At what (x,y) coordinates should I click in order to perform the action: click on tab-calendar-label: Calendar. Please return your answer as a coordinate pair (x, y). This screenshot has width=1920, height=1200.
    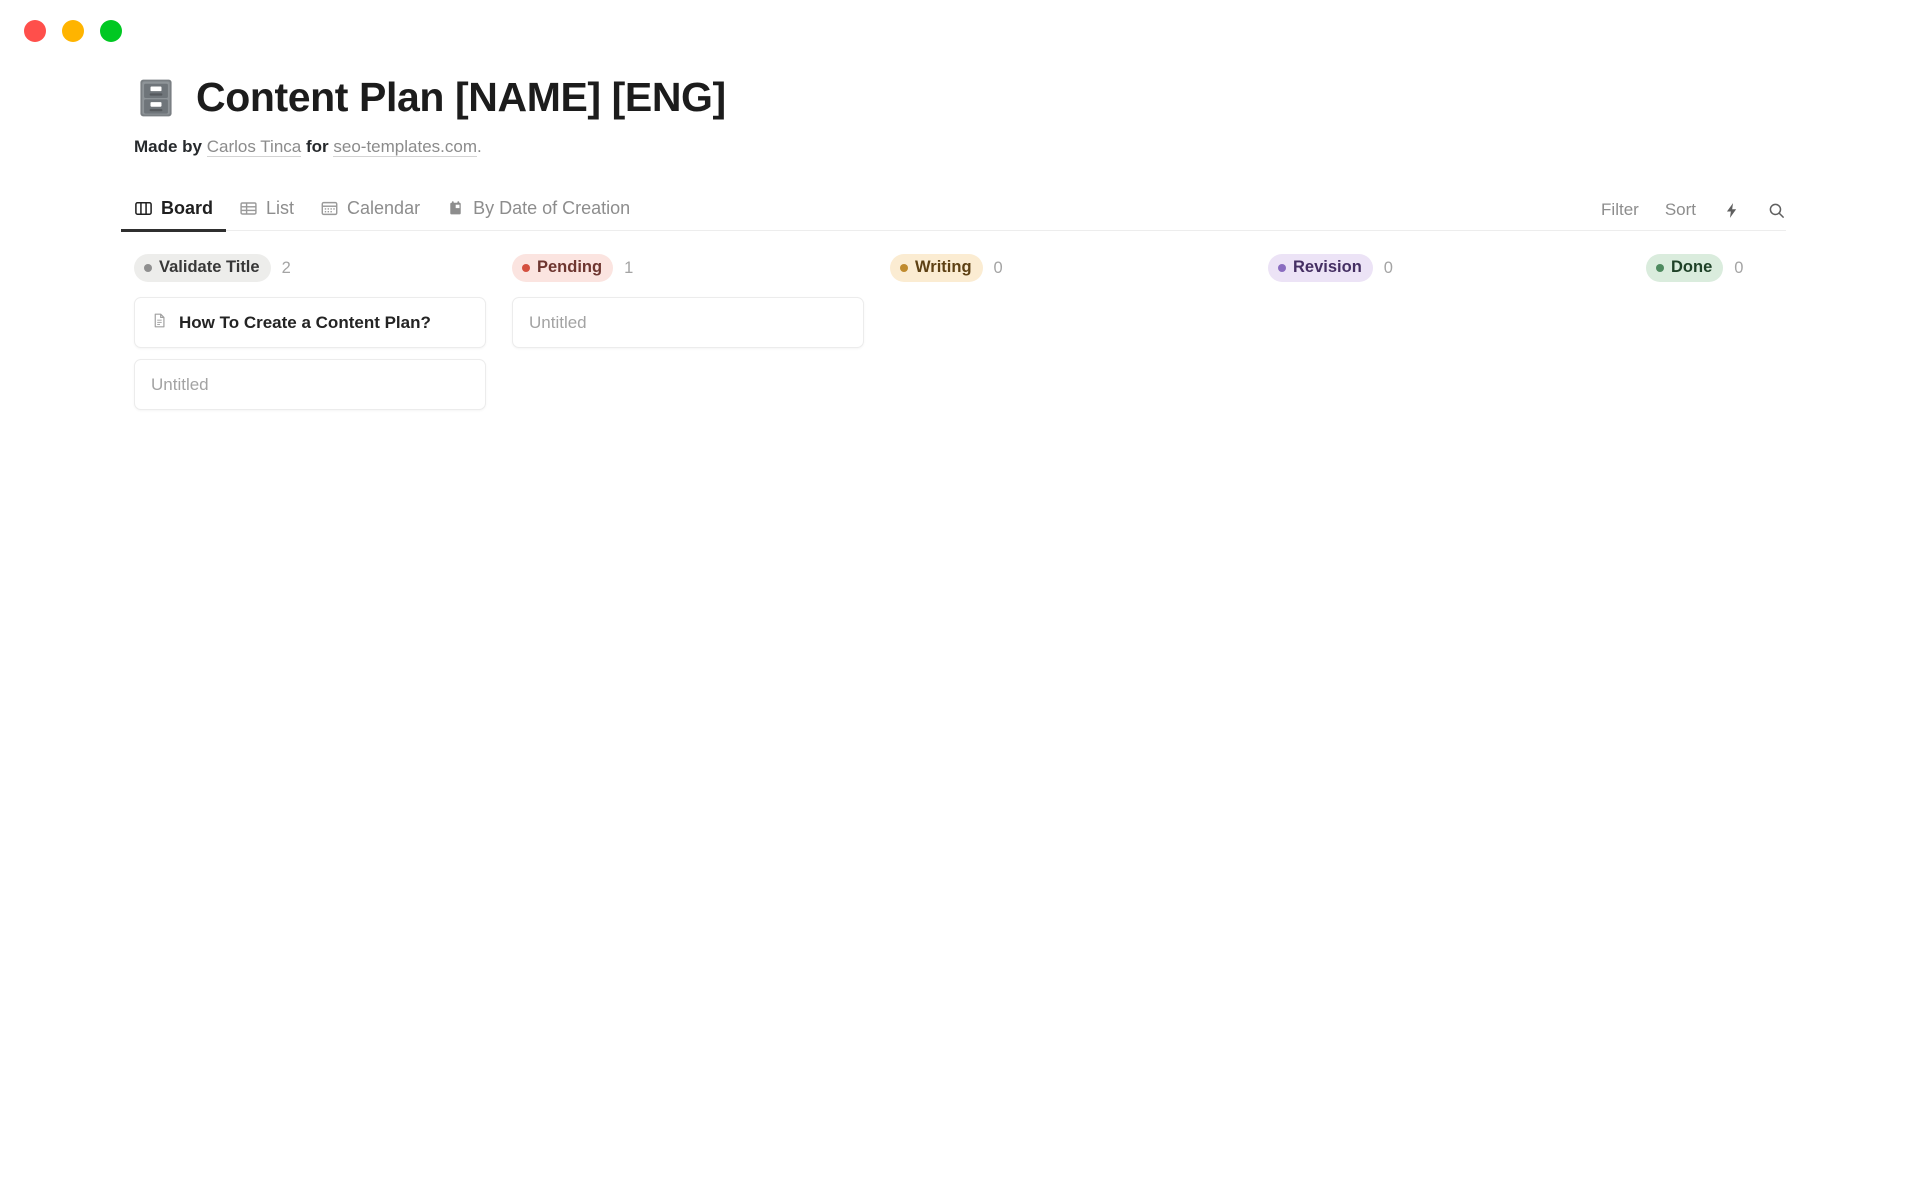
    Looking at the image, I should click on (384, 208).